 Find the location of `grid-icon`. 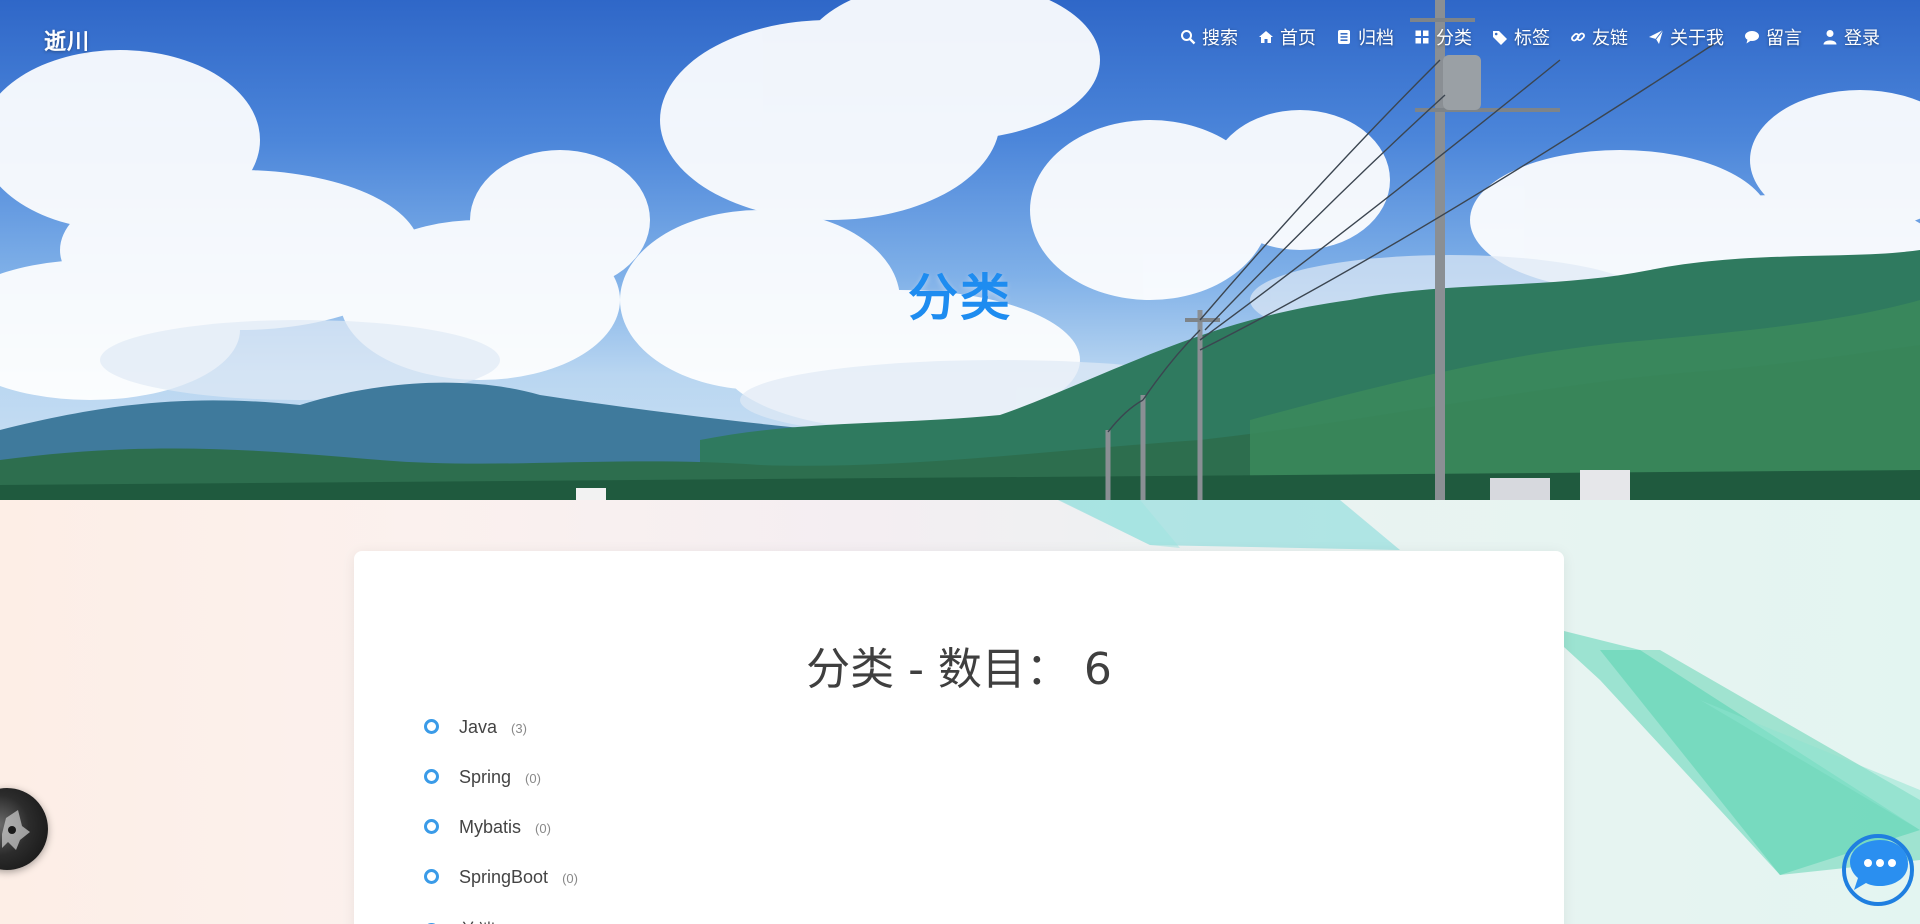

grid-icon is located at coordinates (1422, 37).